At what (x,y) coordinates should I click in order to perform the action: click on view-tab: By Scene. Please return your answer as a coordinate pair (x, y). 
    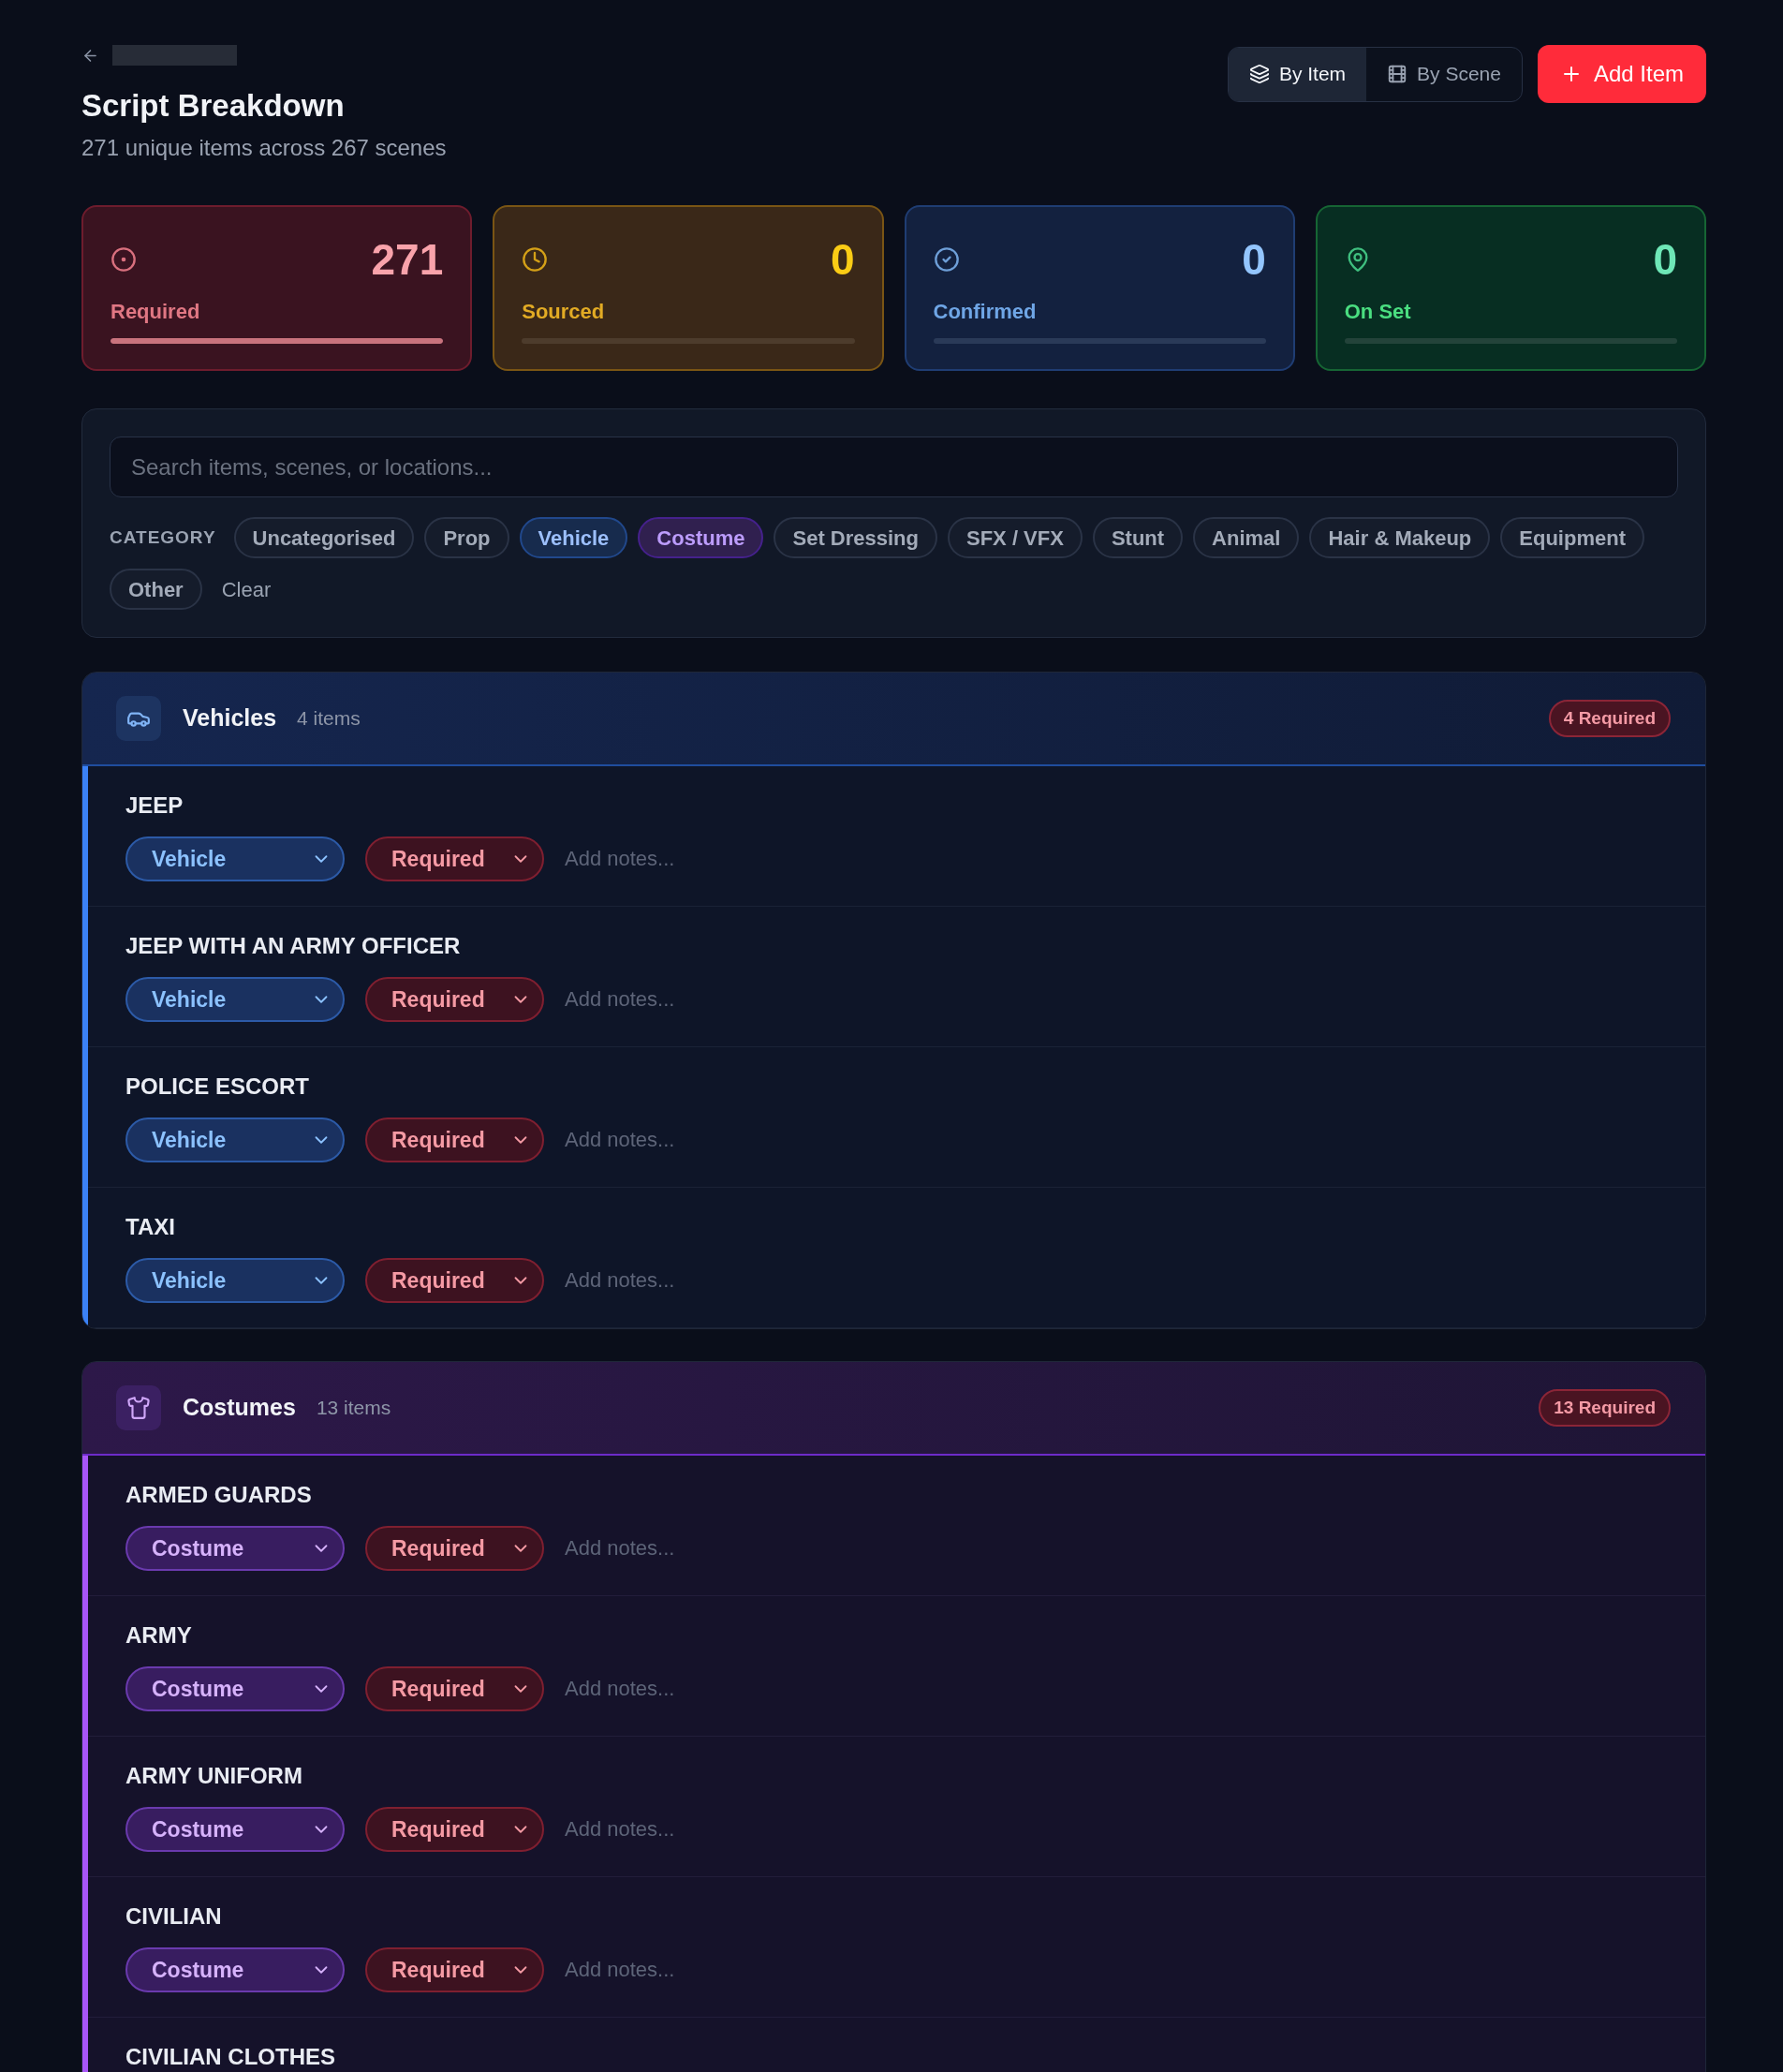
    Looking at the image, I should click on (1444, 74).